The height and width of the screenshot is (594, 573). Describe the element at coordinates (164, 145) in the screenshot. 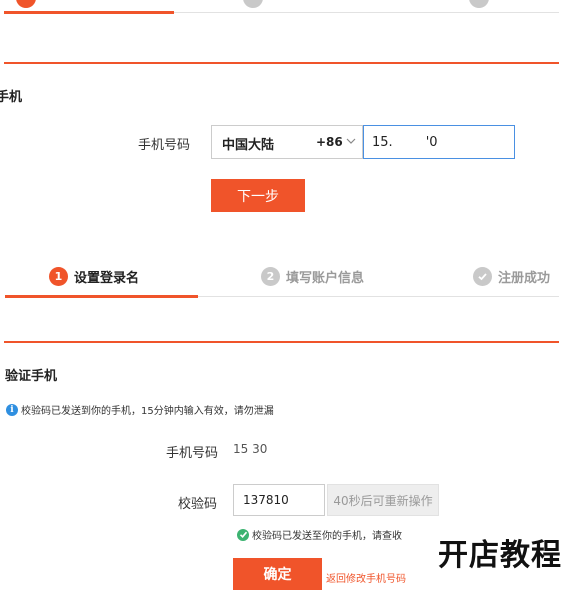

I see `phone-label: 手机号码` at that location.